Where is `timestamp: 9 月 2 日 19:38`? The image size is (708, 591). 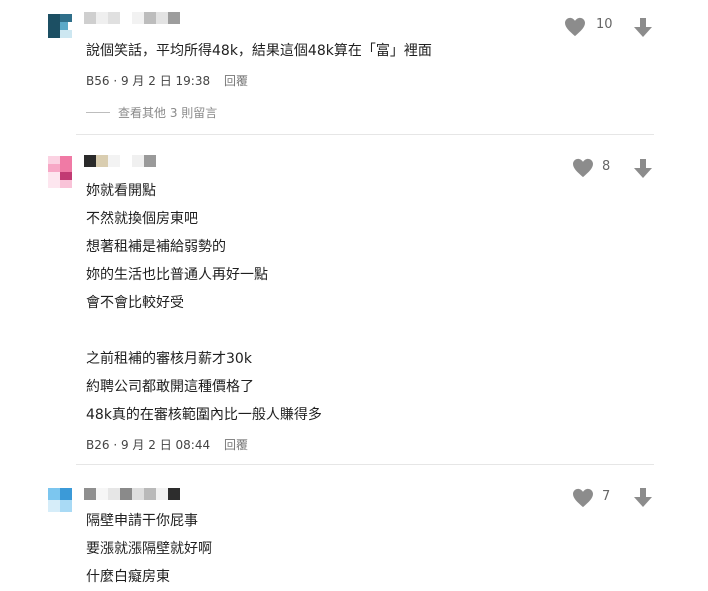 timestamp: 9 月 2 日 19:38 is located at coordinates (165, 81).